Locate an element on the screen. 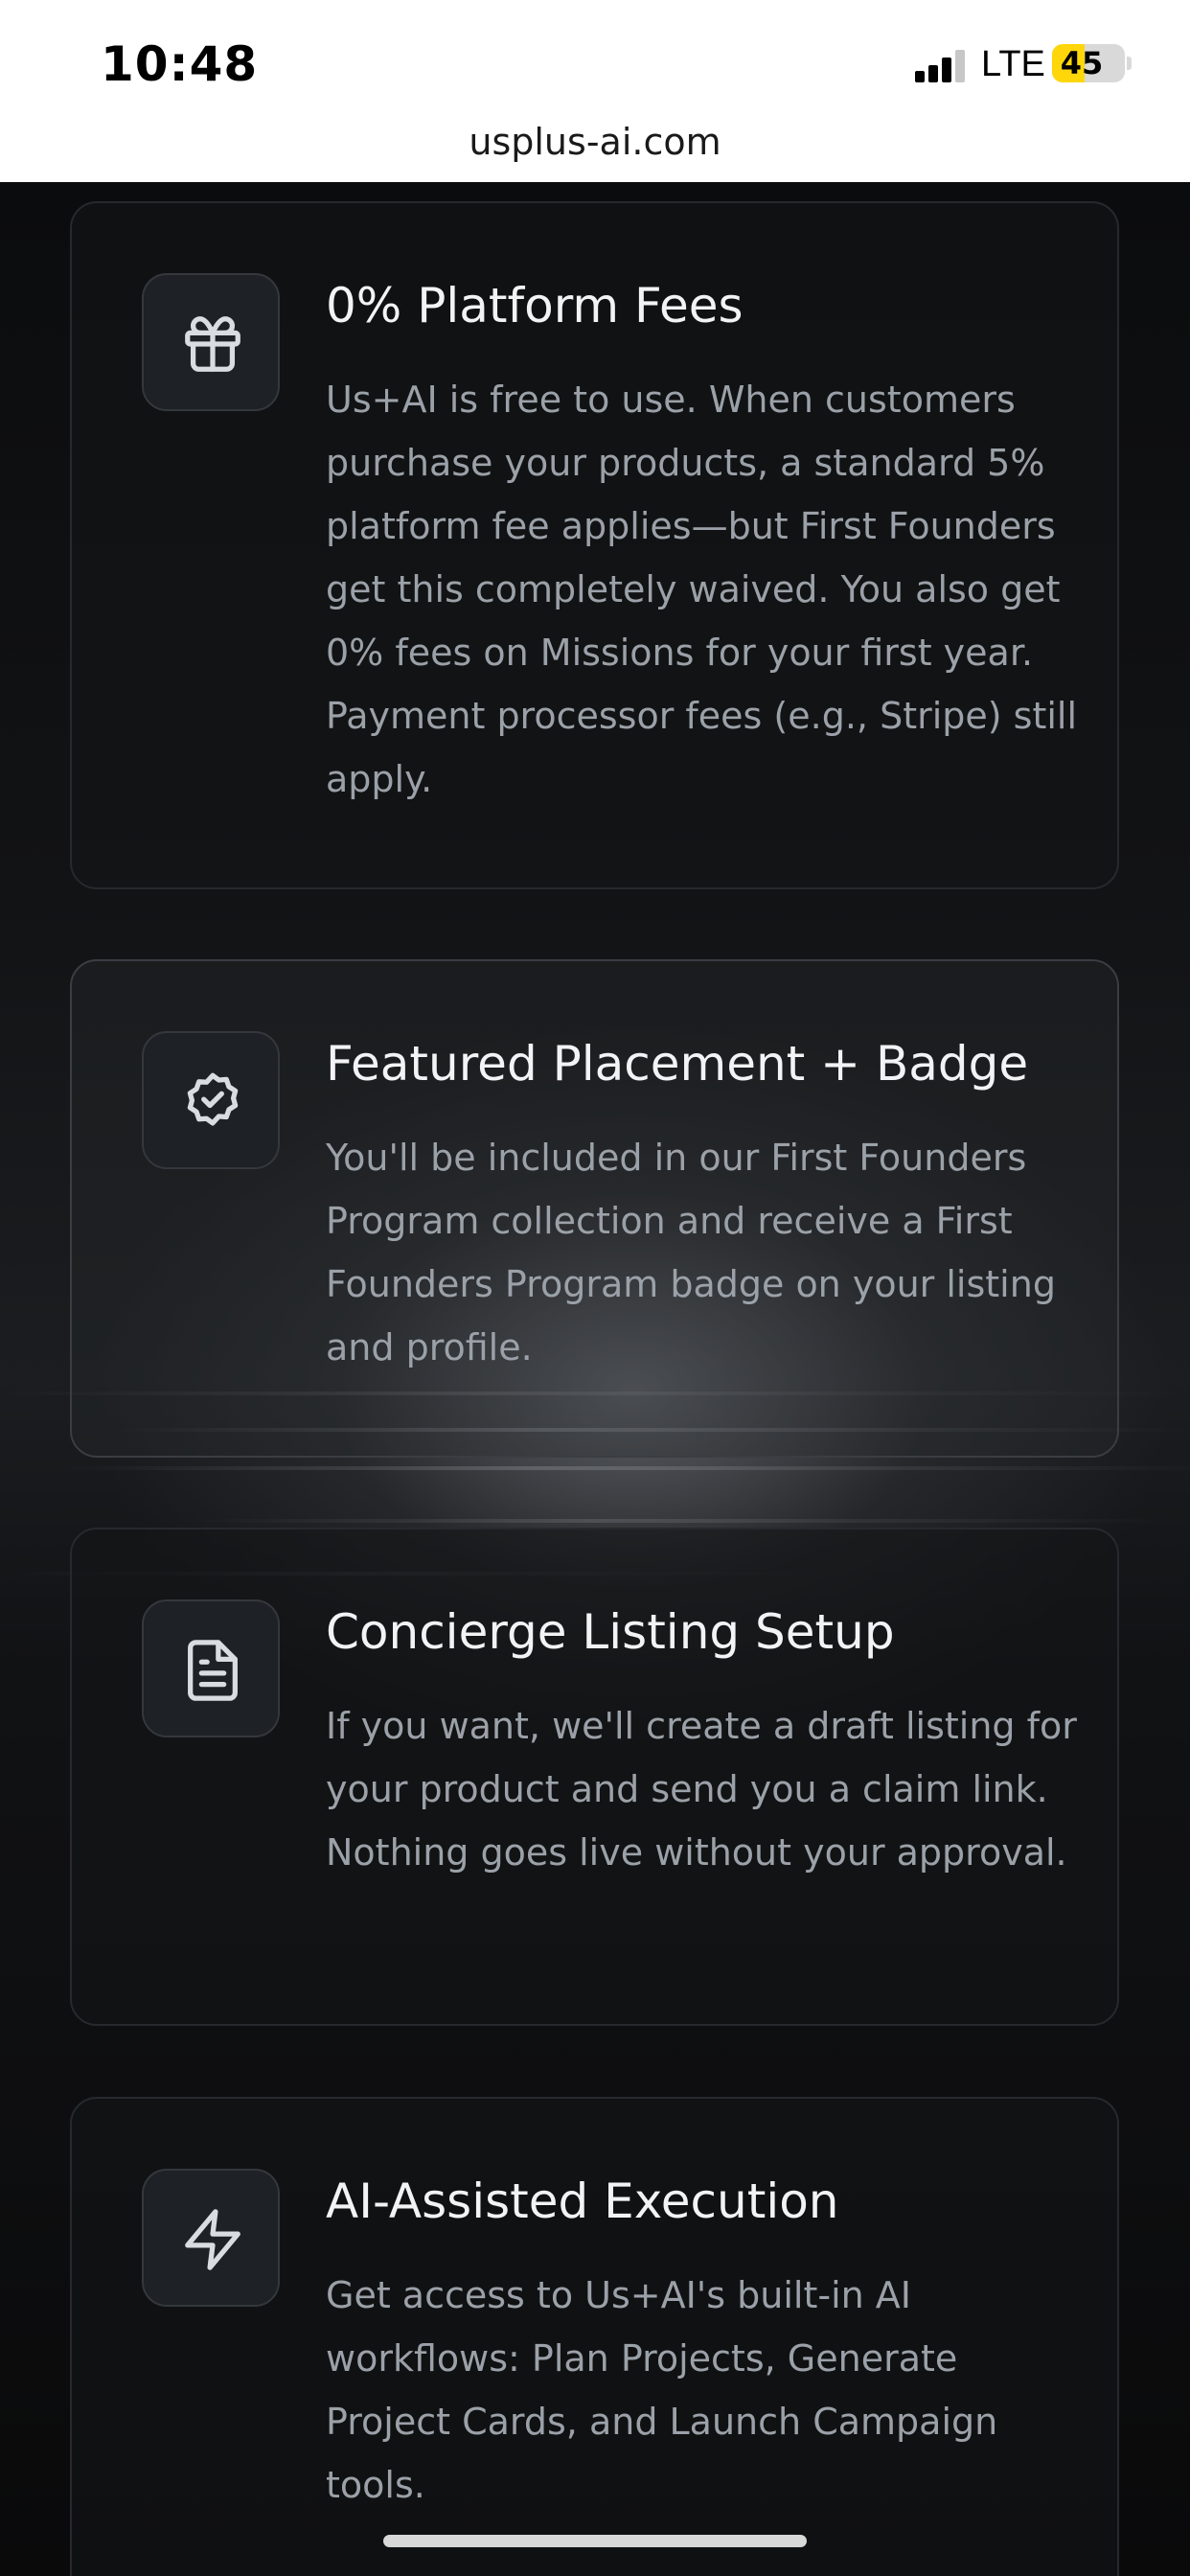  gift-icon is located at coordinates (213, 344).